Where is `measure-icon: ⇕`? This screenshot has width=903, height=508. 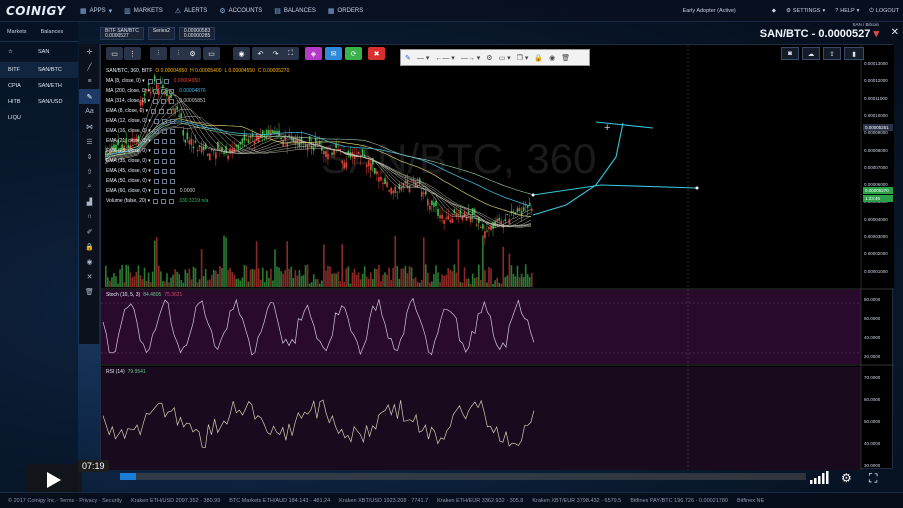 measure-icon: ⇕ is located at coordinates (89, 156).